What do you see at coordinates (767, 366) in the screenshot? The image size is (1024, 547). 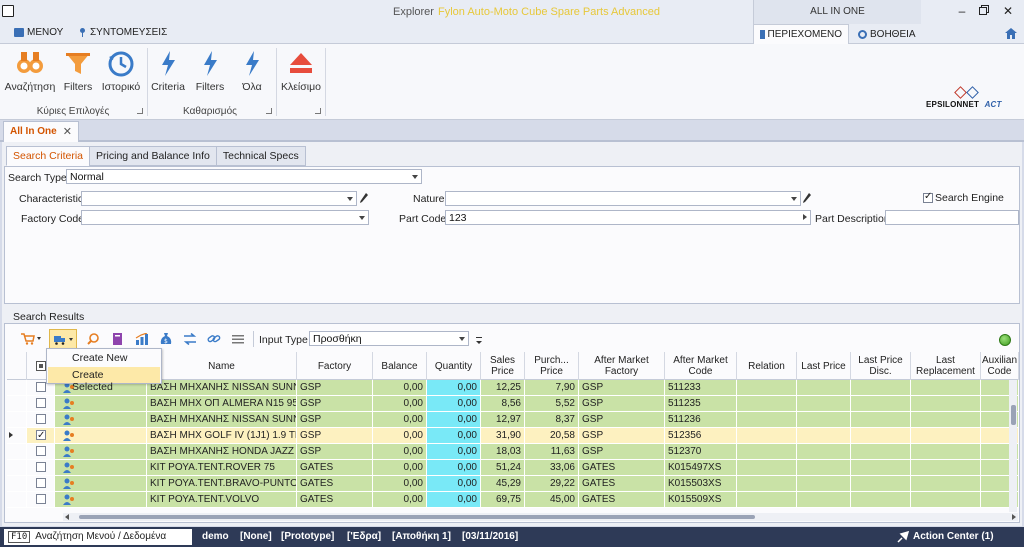 I see `header-relation: Relation` at bounding box center [767, 366].